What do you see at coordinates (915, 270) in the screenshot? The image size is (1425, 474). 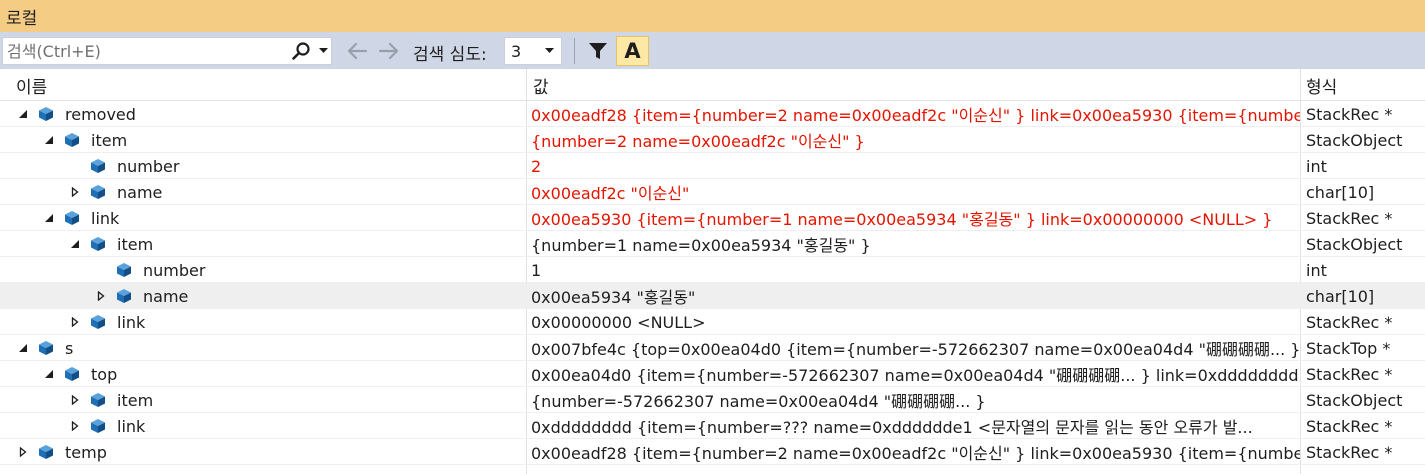 I see `value-cell: 1` at bounding box center [915, 270].